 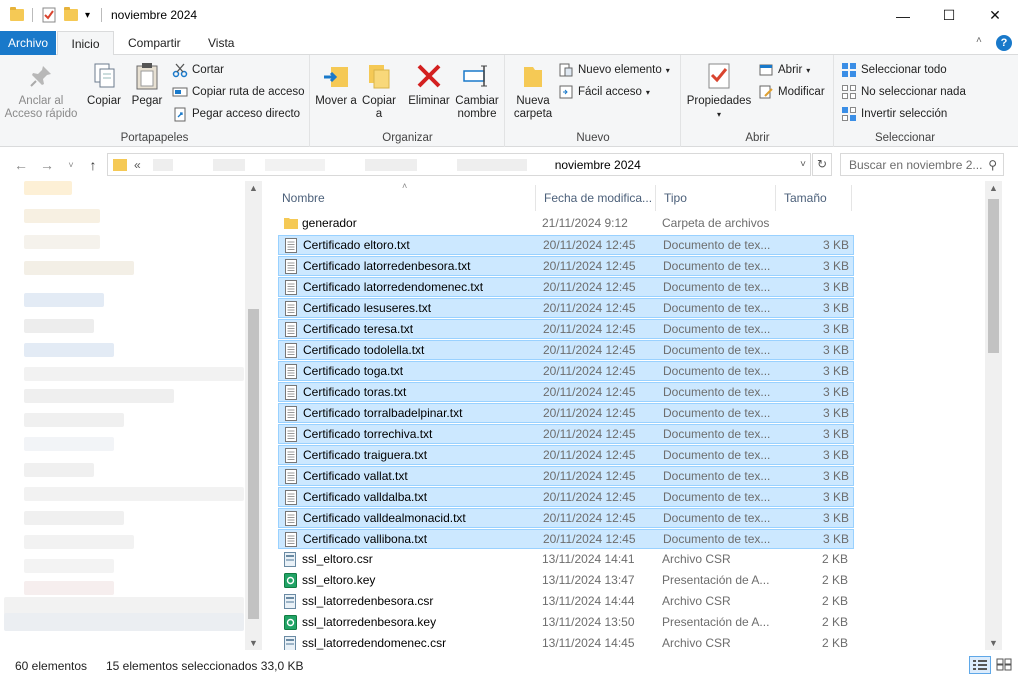 What do you see at coordinates (922, 164) in the screenshot?
I see `search-input: Buscar en noviembre 2... ⚲` at bounding box center [922, 164].